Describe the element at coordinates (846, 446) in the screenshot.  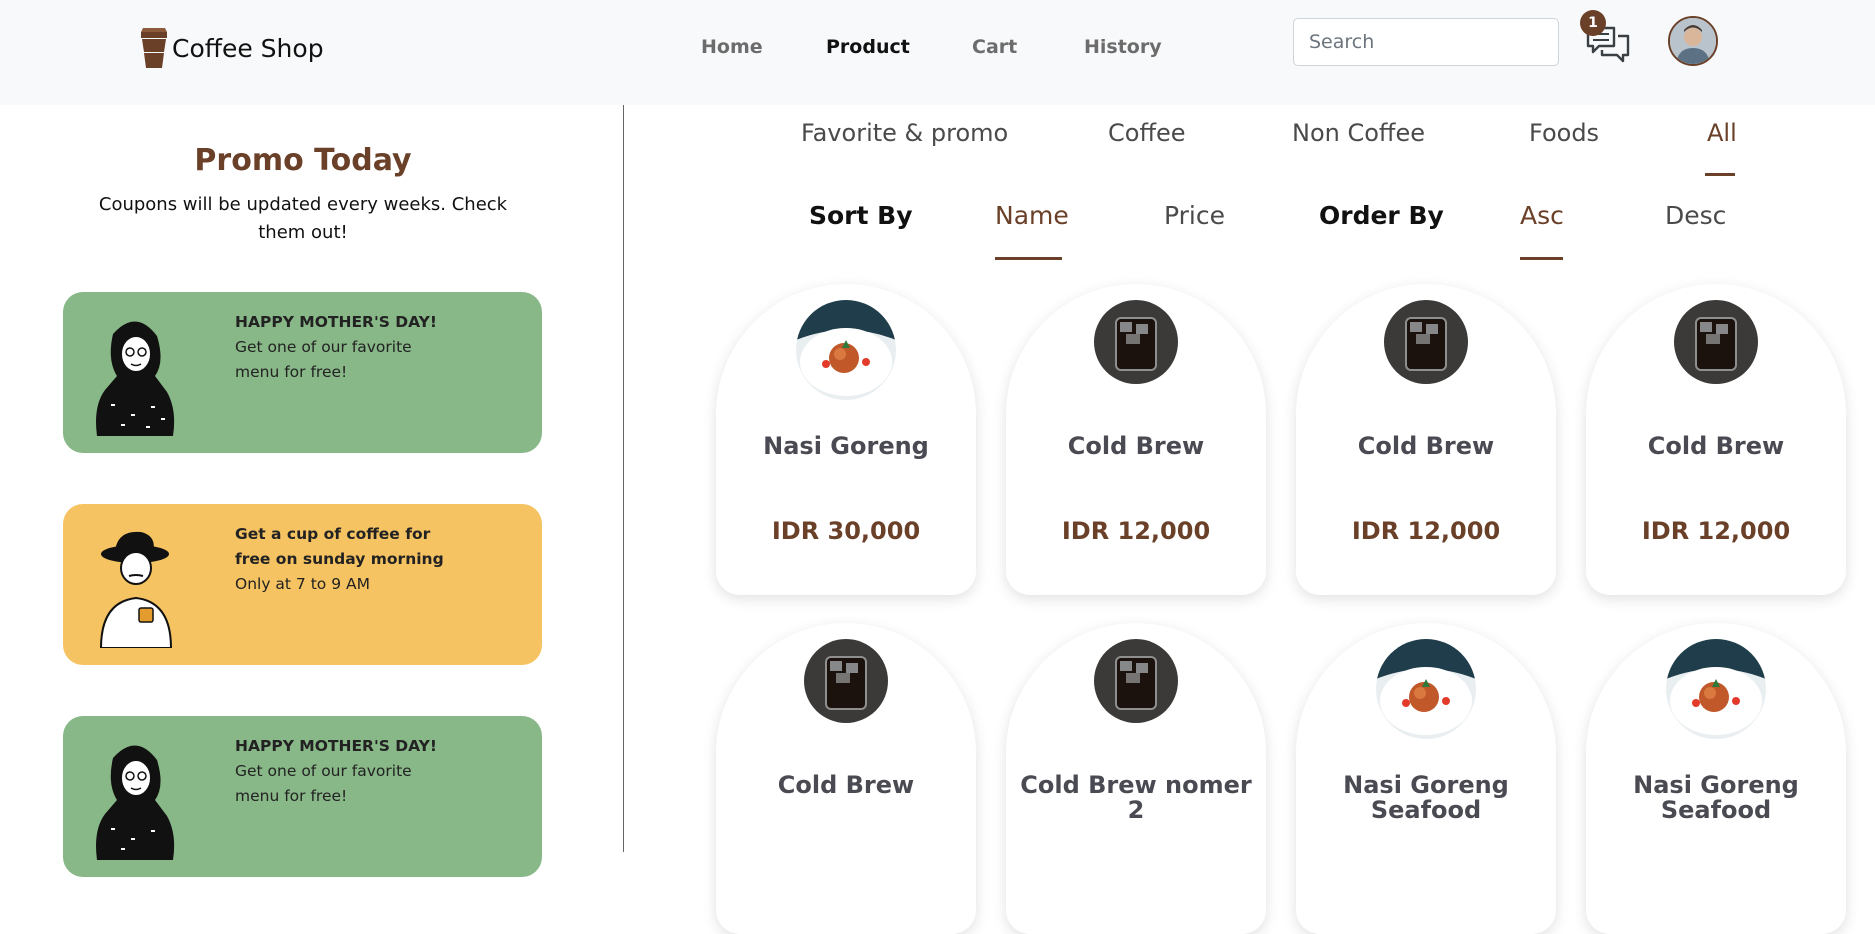
I see `product-name: Nasi Goreng` at that location.